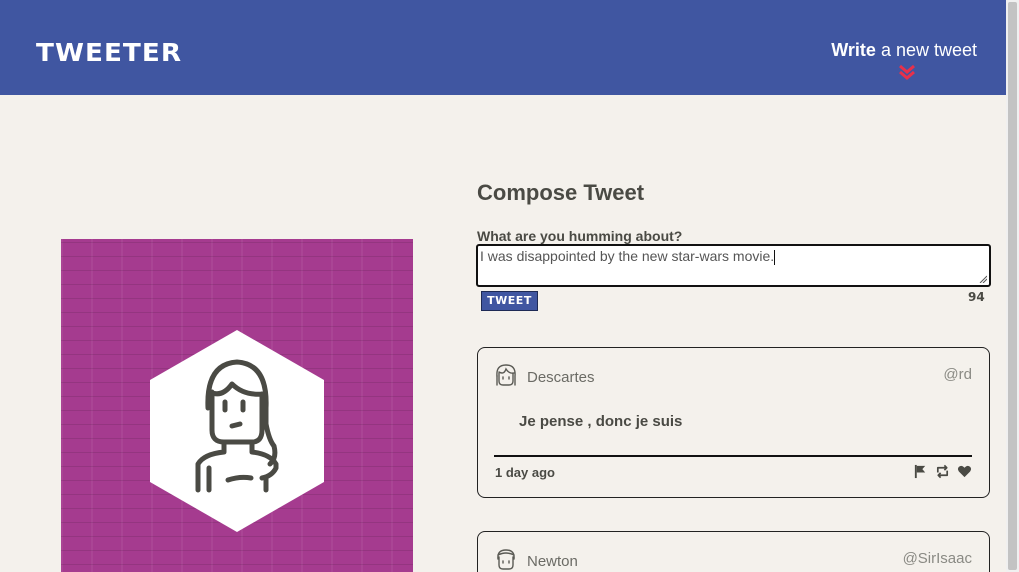 The image size is (1019, 572). I want to click on tweet-actions, so click(942, 471).